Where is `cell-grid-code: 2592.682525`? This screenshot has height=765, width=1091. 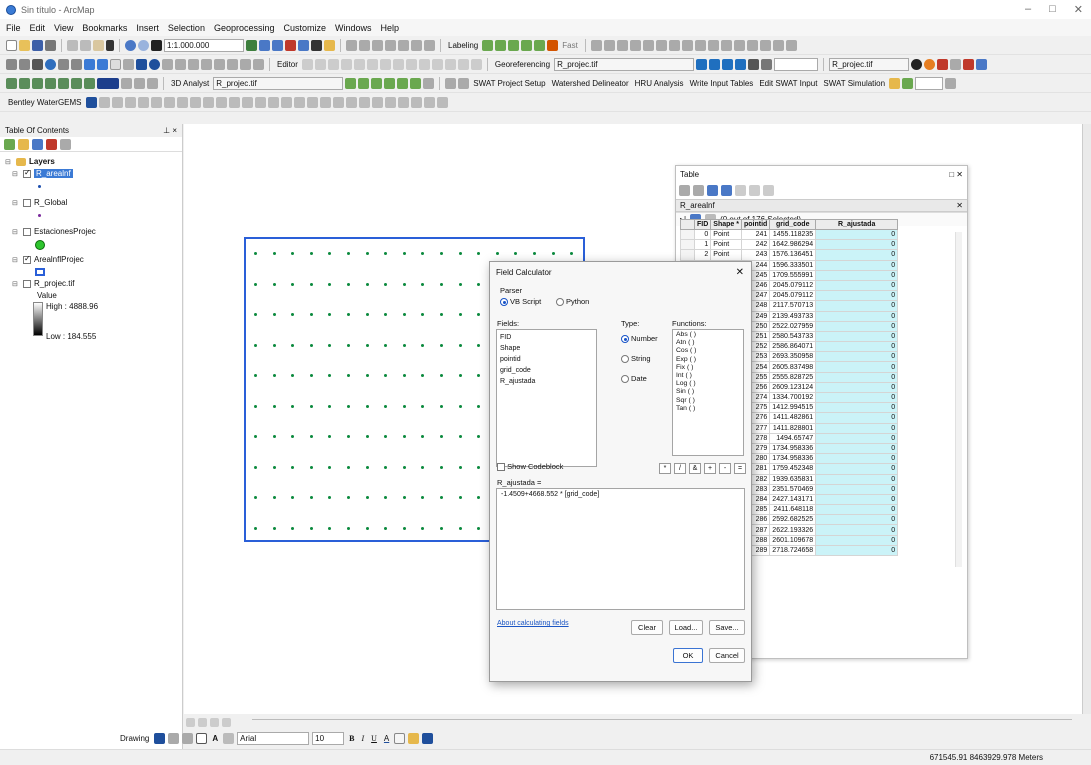
cell-grid-code: 2592.682525 is located at coordinates (793, 520).